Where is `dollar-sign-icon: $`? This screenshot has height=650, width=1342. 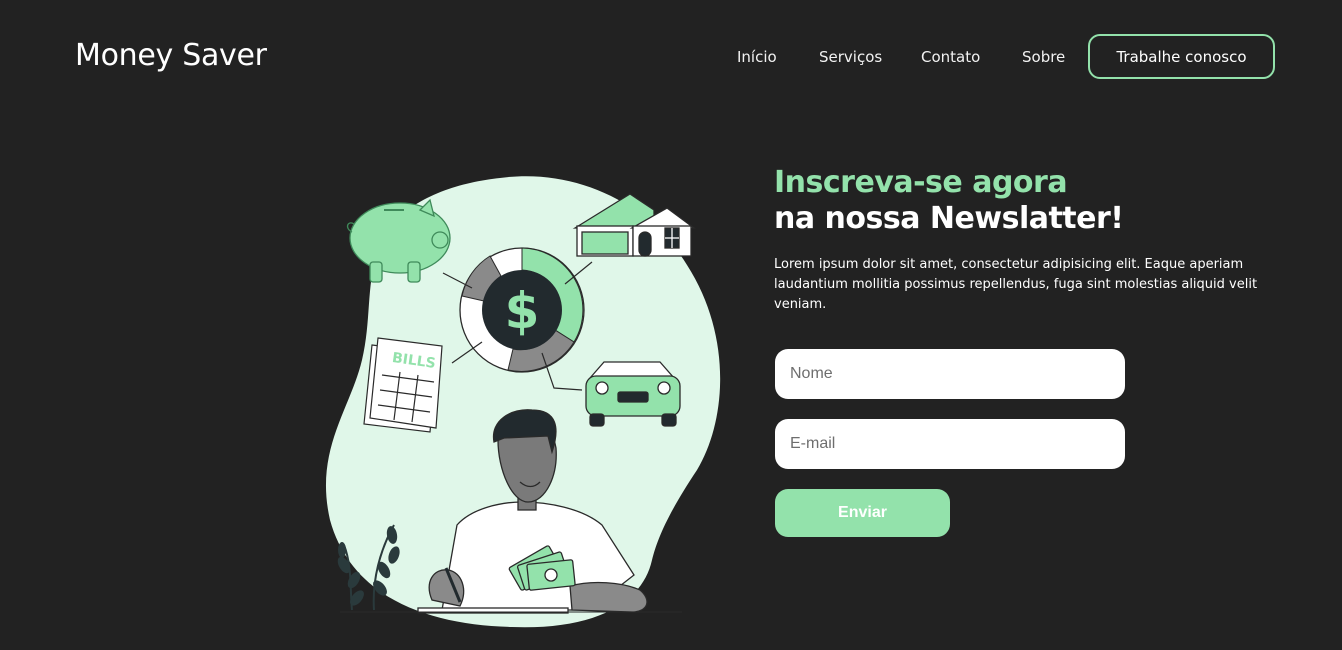 dollar-sign-icon: $ is located at coordinates (522, 311).